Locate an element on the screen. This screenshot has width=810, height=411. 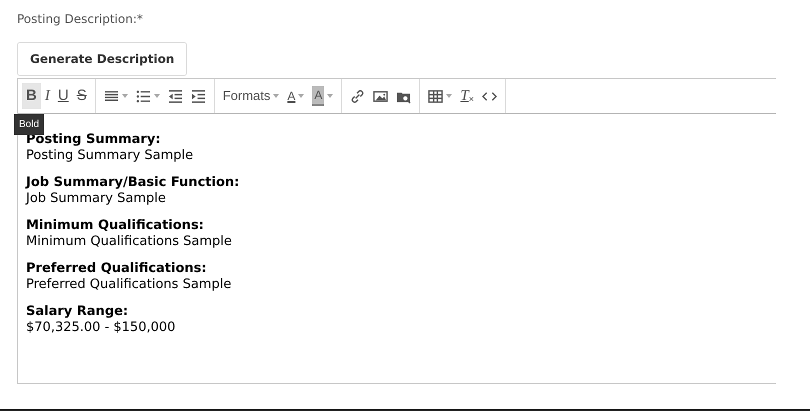
link-icon is located at coordinates (358, 96).